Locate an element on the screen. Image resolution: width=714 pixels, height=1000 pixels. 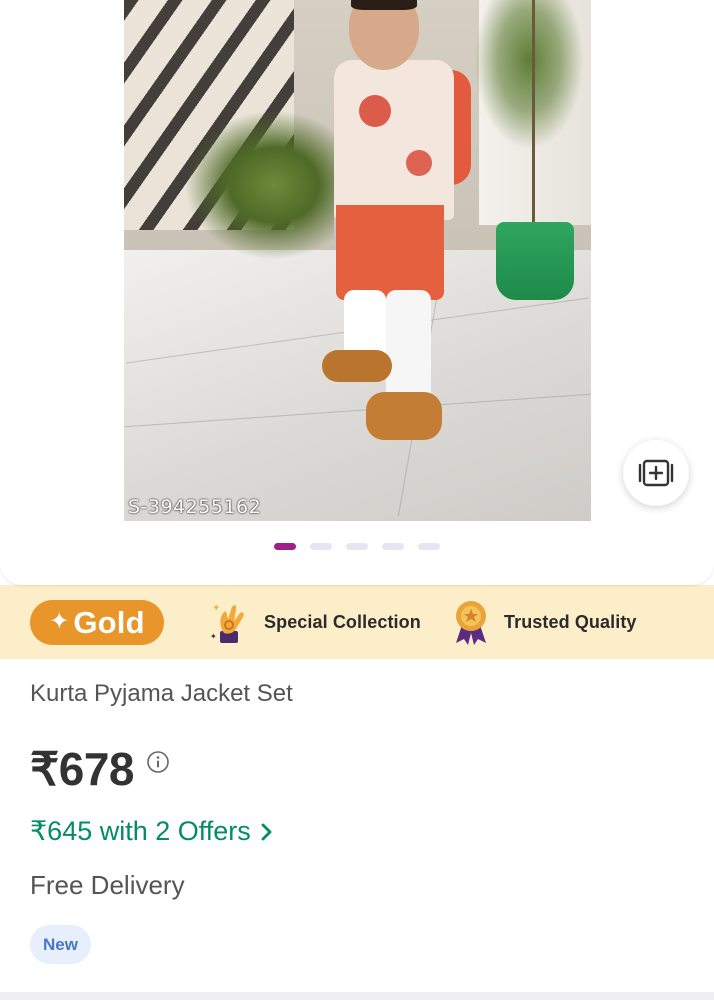
info-icon is located at coordinates (158, 762).